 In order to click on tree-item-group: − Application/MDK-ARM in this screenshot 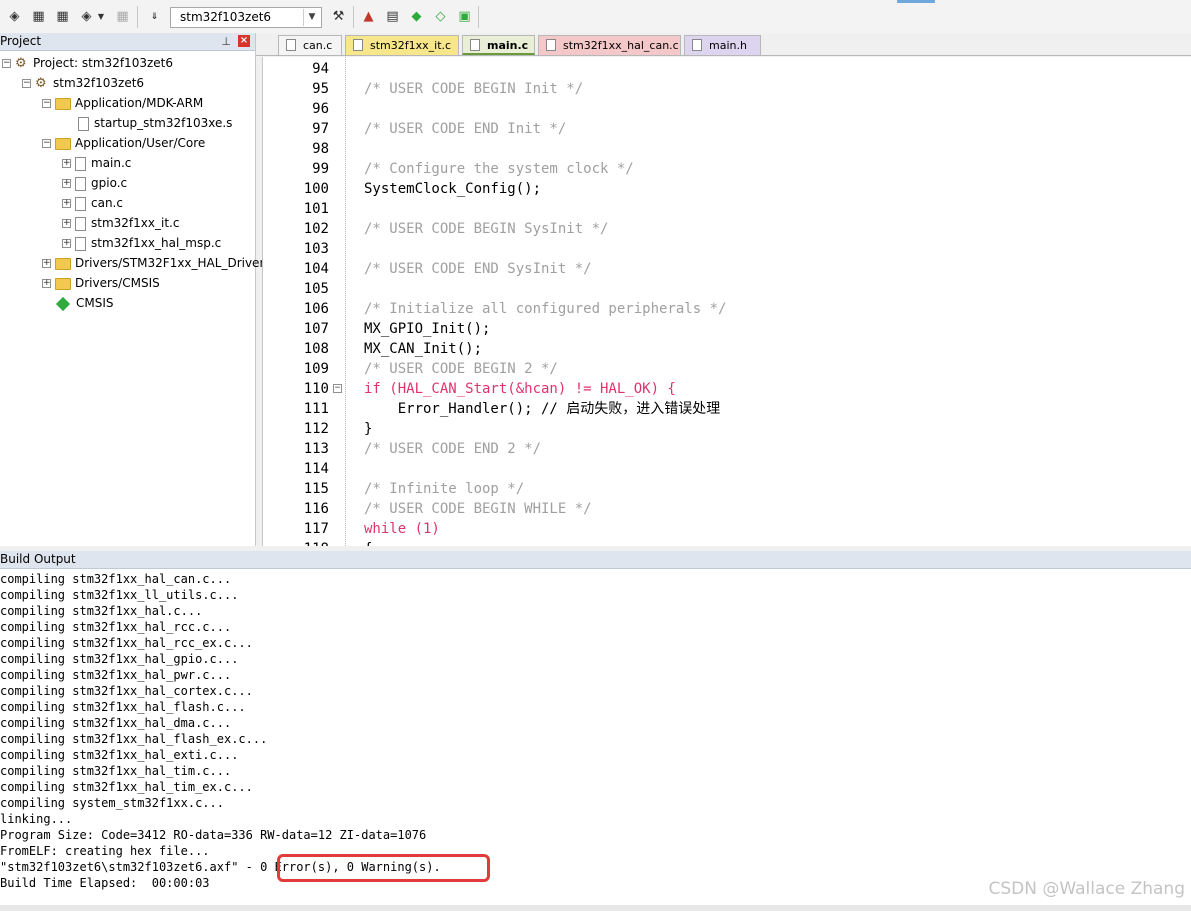, I will do `click(122, 103)`.